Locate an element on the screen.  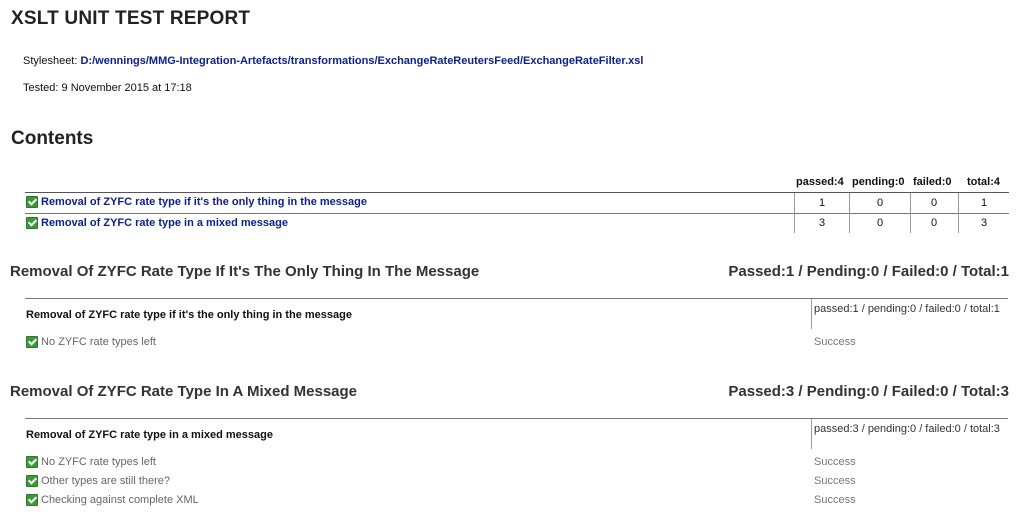
row-total: 3 is located at coordinates (984, 223).